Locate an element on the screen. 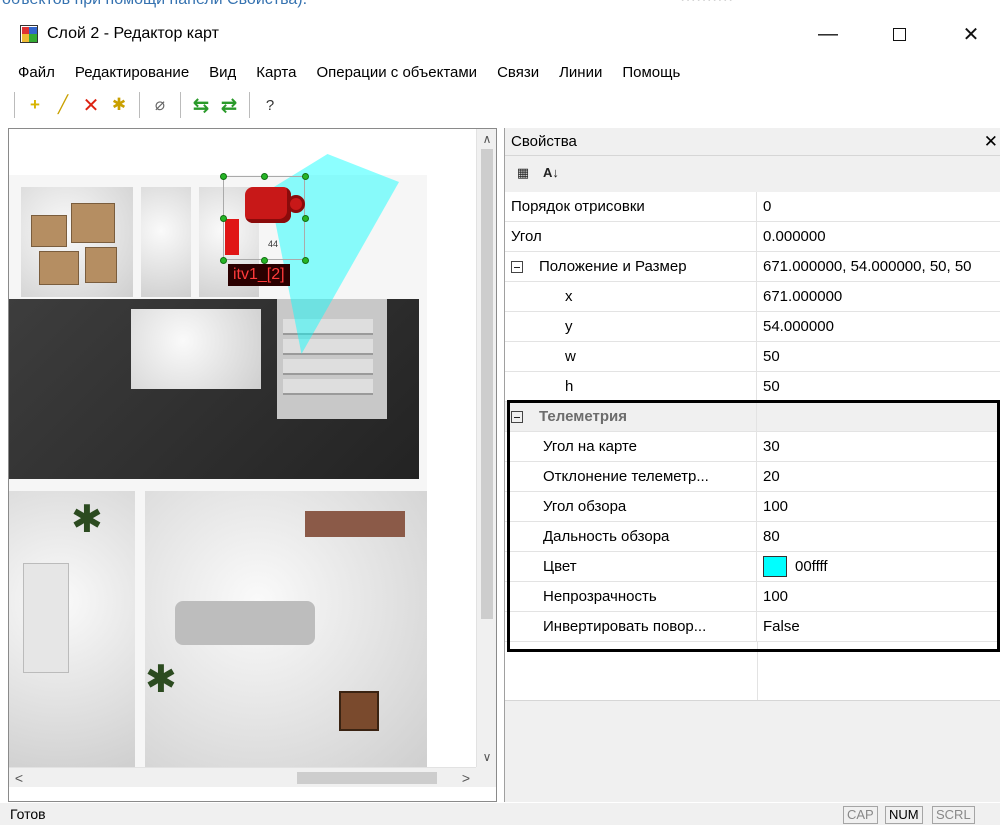 Image resolution: width=1000 pixels, height=825 pixels. scroll-lock-indicator: SCRL is located at coordinates (953, 815).